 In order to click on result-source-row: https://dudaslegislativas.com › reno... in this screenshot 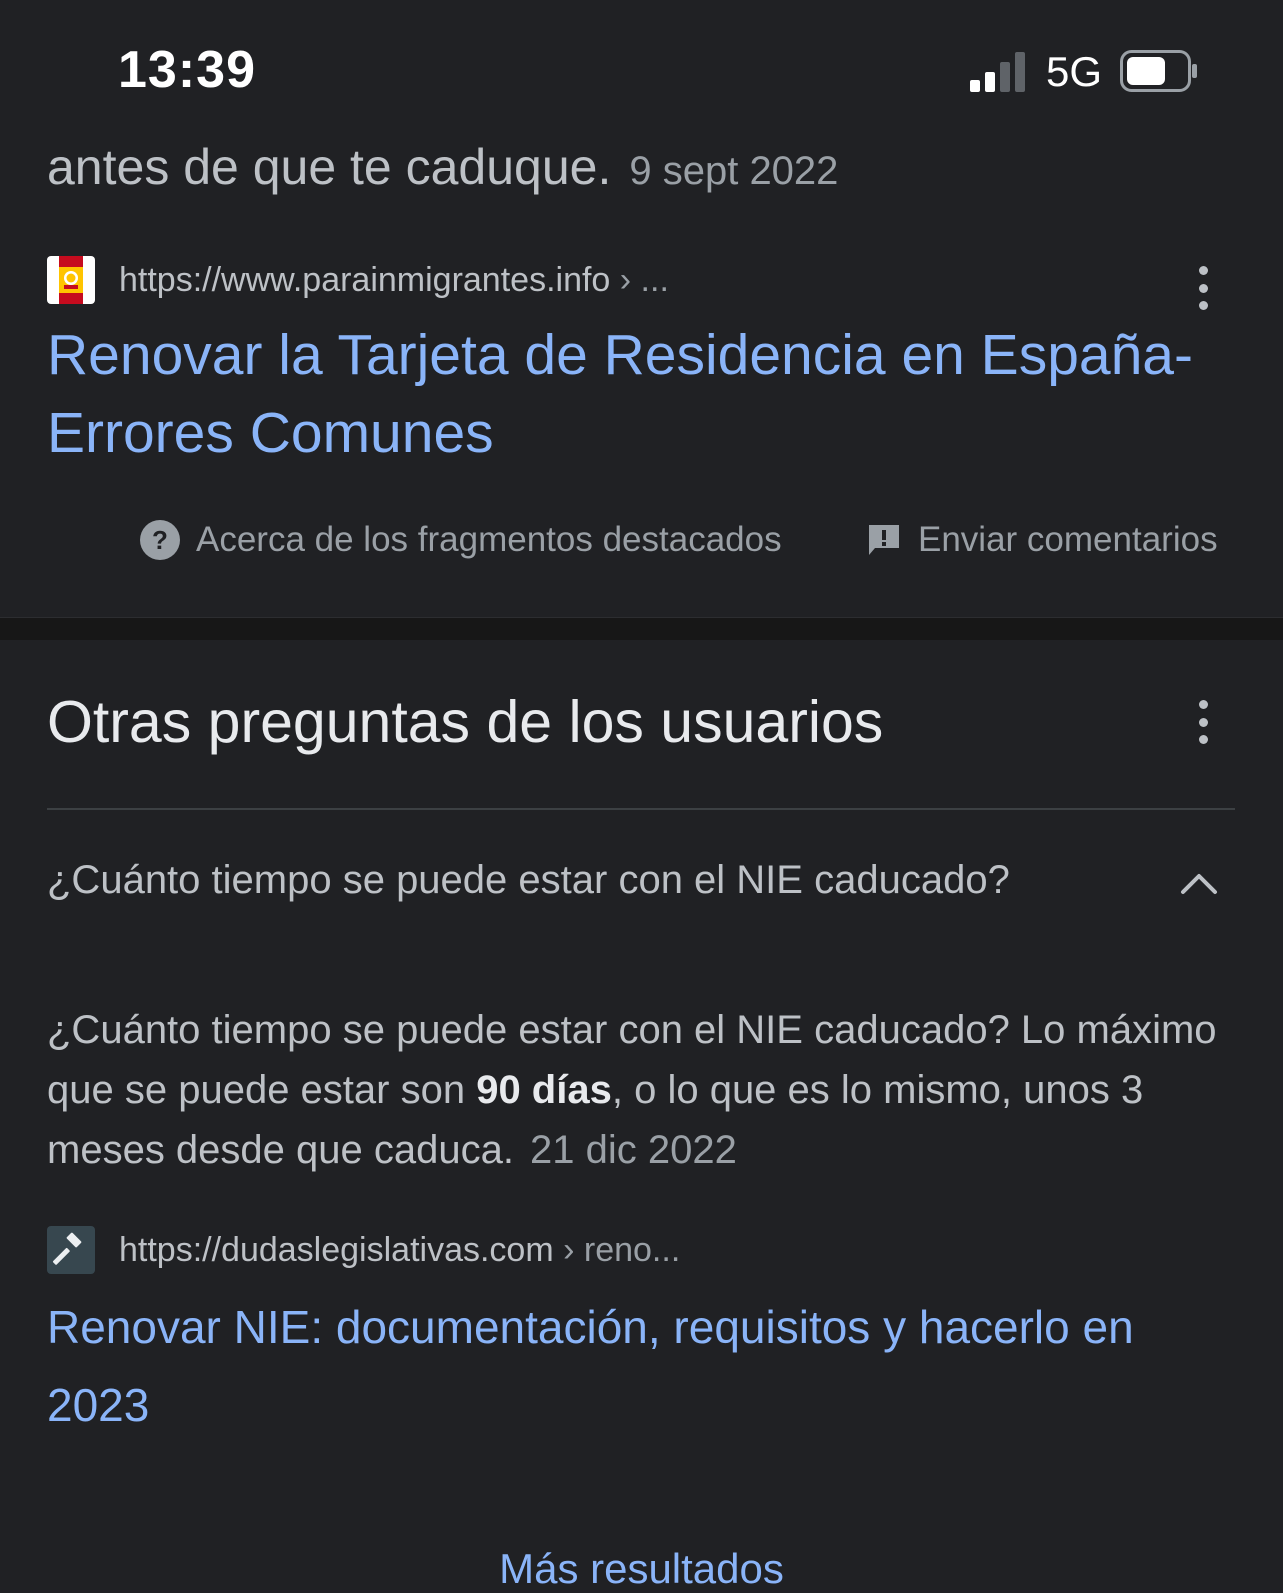, I will do `click(363, 1250)`.